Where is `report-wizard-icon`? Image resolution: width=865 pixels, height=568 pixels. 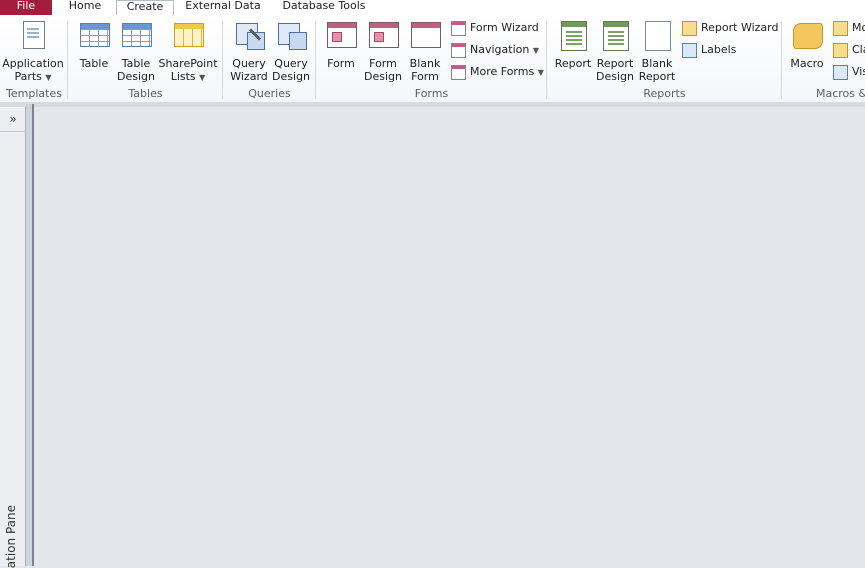
report-wizard-icon is located at coordinates (689, 28).